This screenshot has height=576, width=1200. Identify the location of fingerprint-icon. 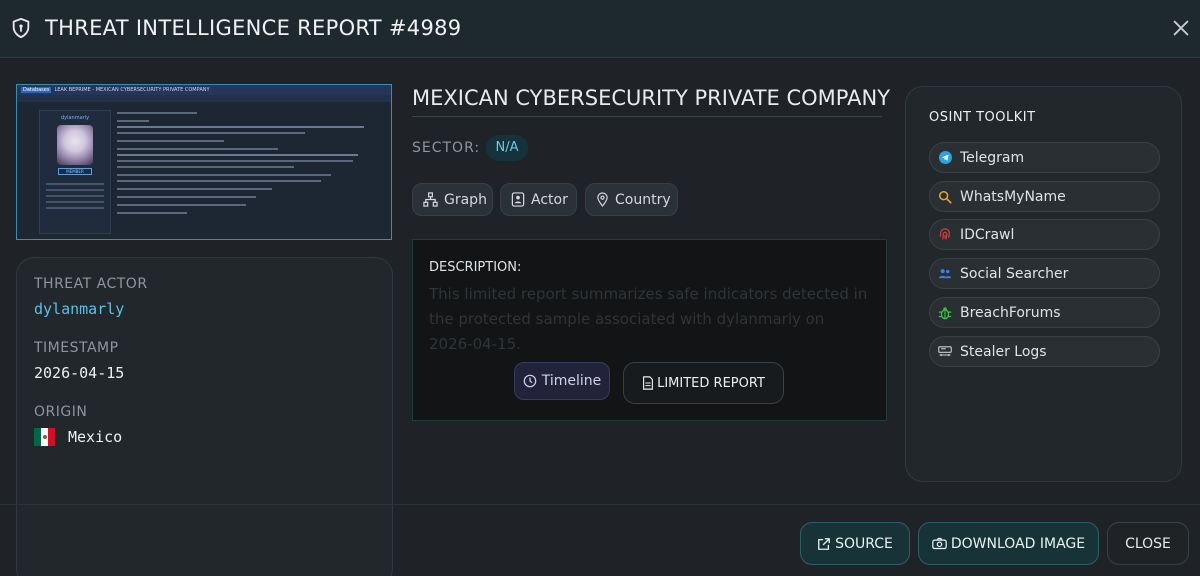
(945, 234).